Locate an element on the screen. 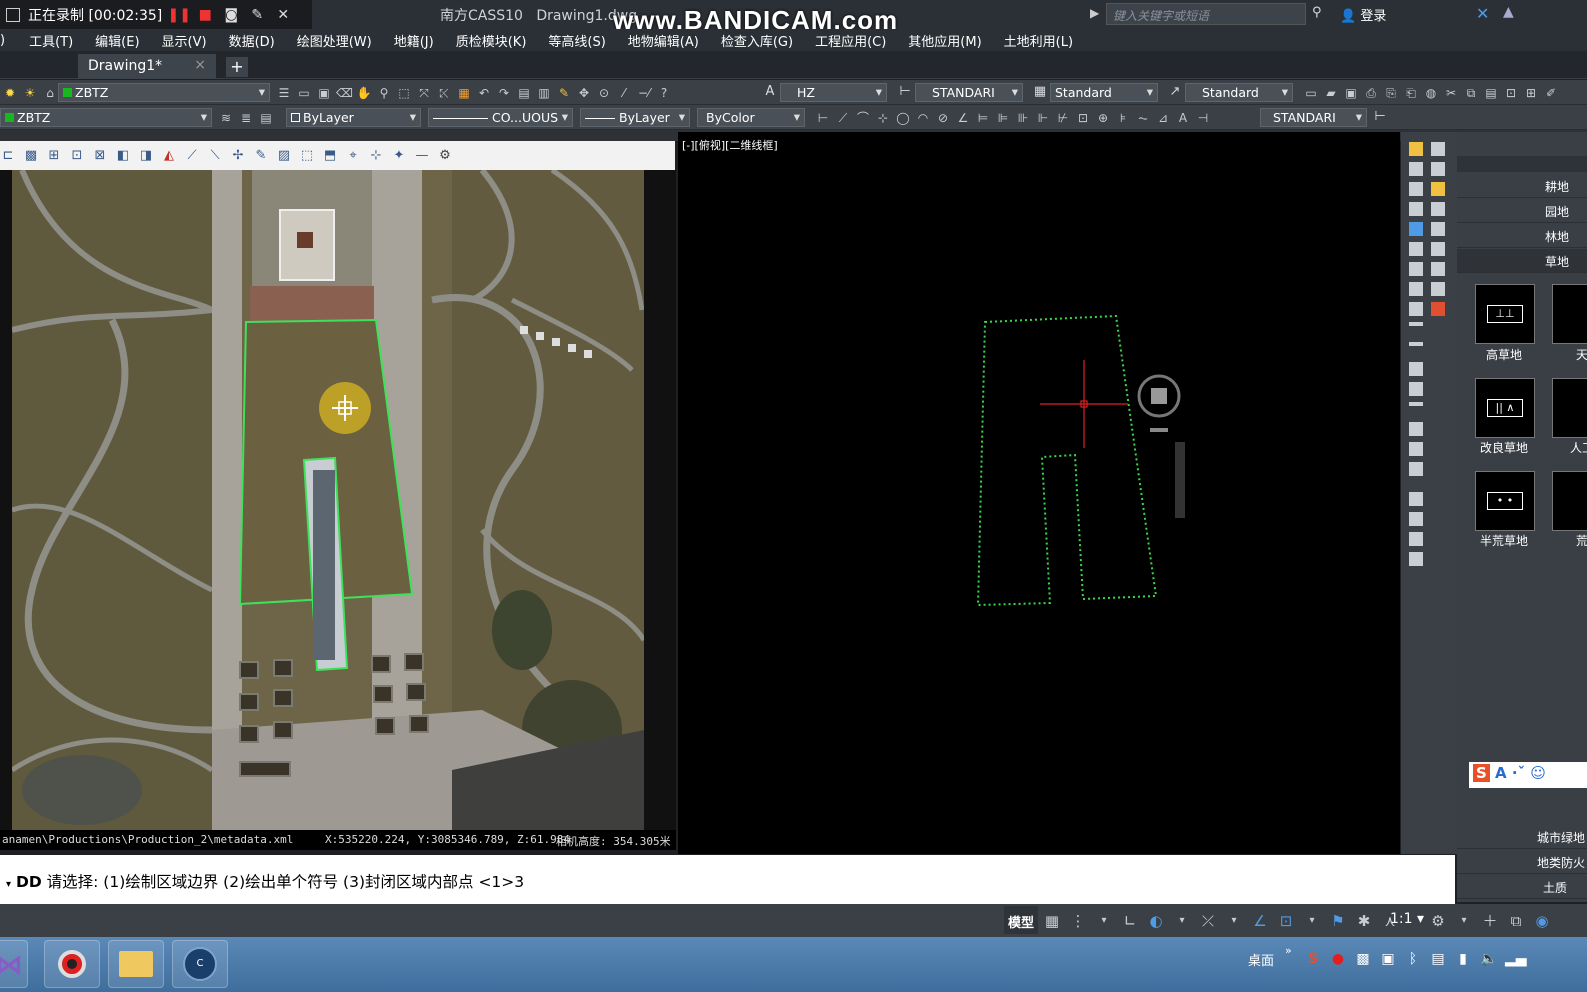 The height and width of the screenshot is (992, 1587). brush-icon: ✐ is located at coordinates (1551, 93).